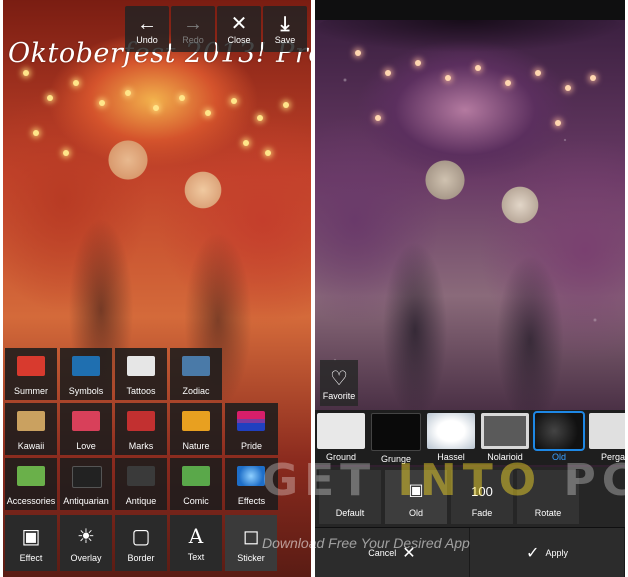  I want to click on clover-icon, so click(86, 366).